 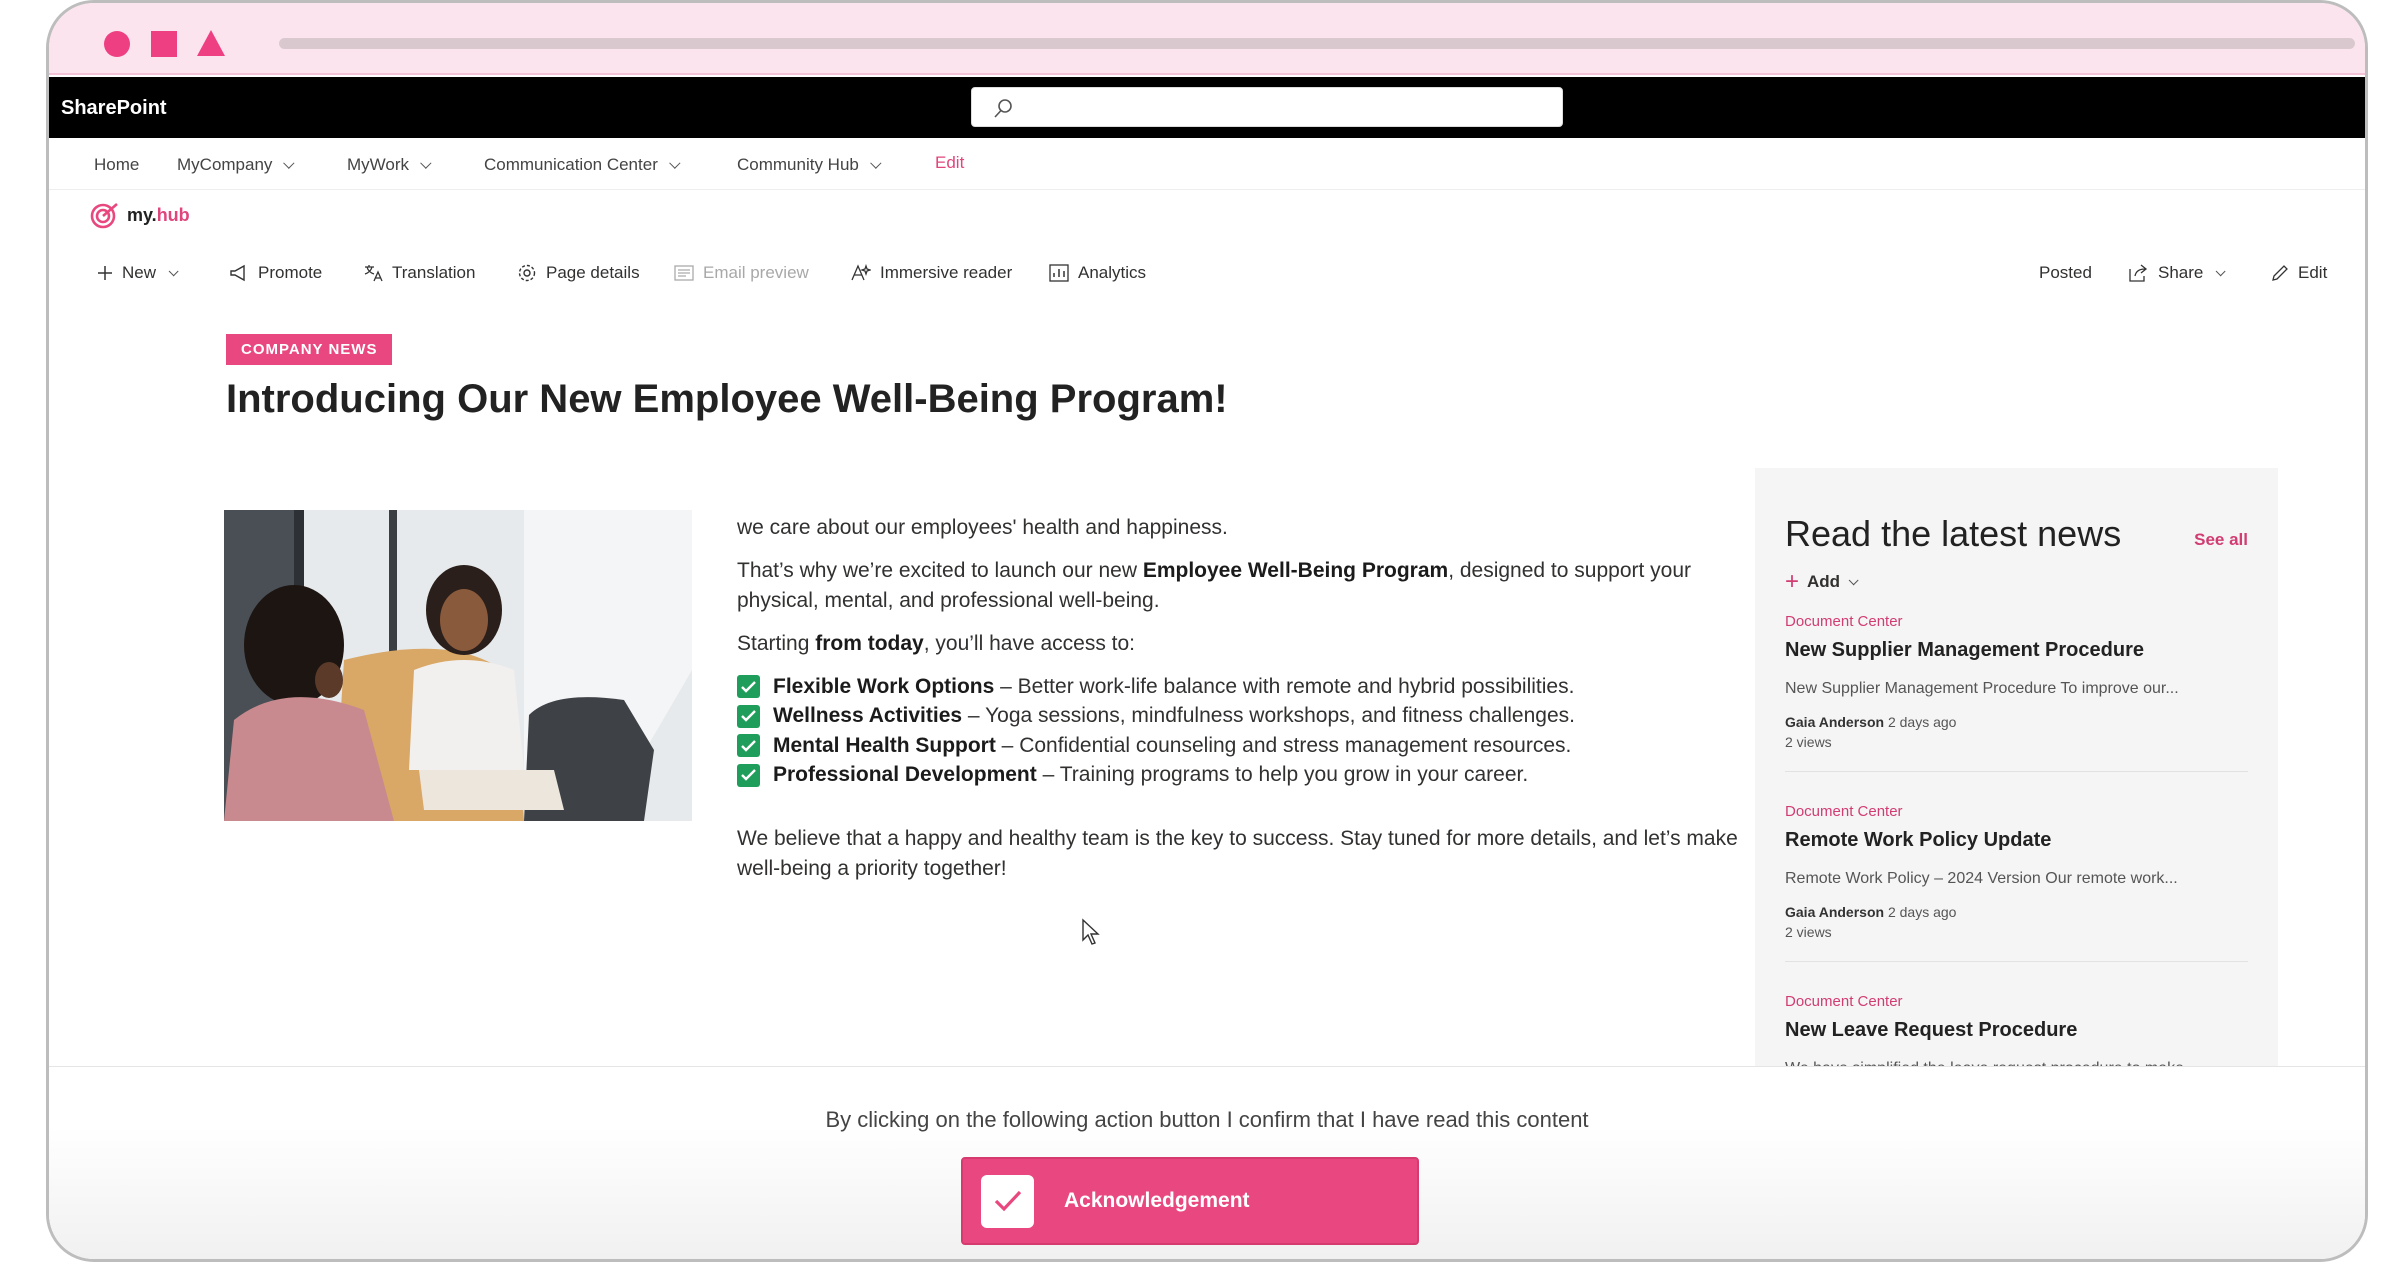 I want to click on new-label: New, so click(x=139, y=272).